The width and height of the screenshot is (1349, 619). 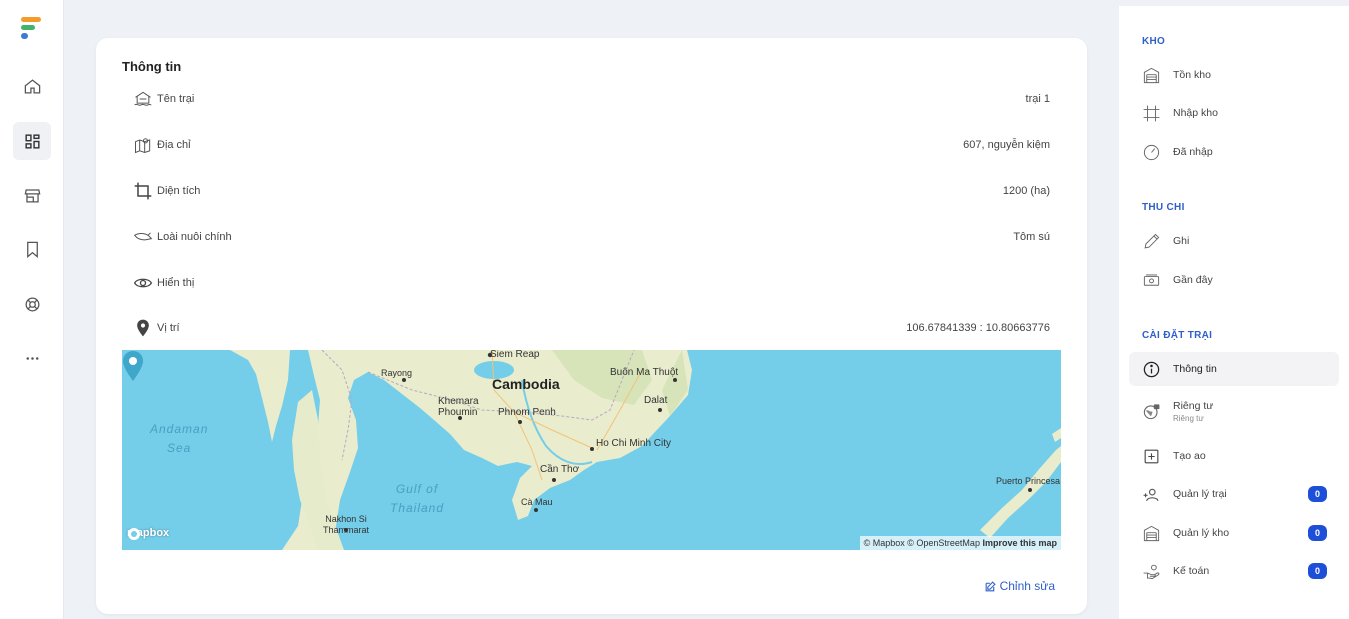 I want to click on map-label-rayong: Rayong, so click(x=397, y=373).